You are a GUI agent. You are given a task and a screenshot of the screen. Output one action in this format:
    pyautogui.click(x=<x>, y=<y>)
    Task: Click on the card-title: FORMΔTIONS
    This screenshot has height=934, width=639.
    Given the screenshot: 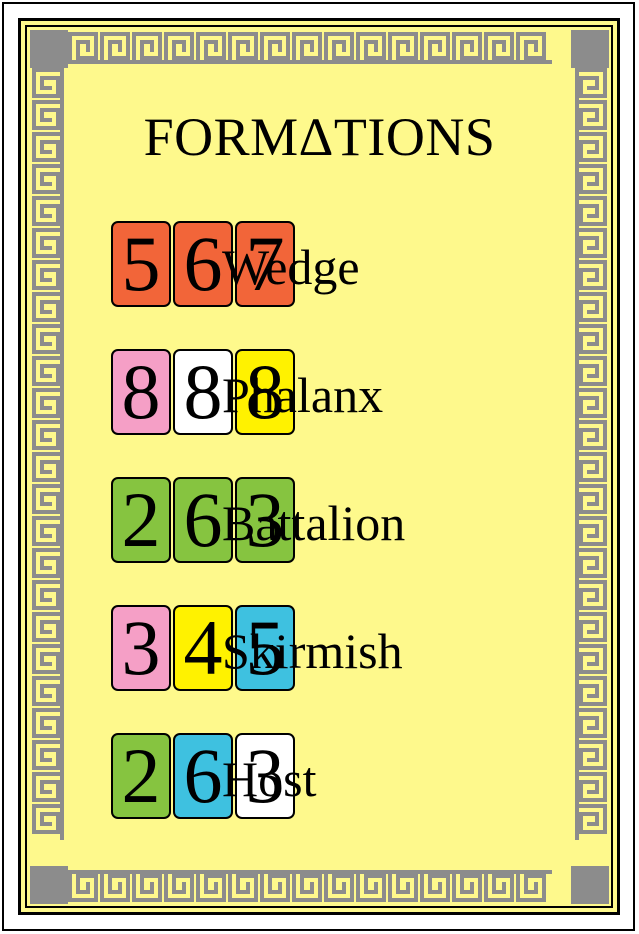 What is the action you would take?
    pyautogui.click(x=319, y=137)
    